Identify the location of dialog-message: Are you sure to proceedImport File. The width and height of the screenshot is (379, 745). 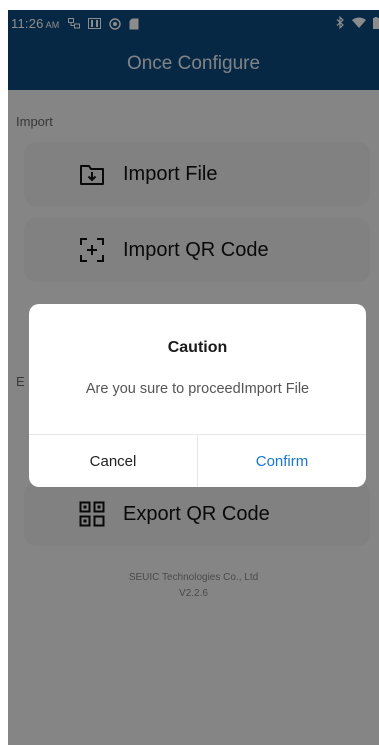
(197, 389).